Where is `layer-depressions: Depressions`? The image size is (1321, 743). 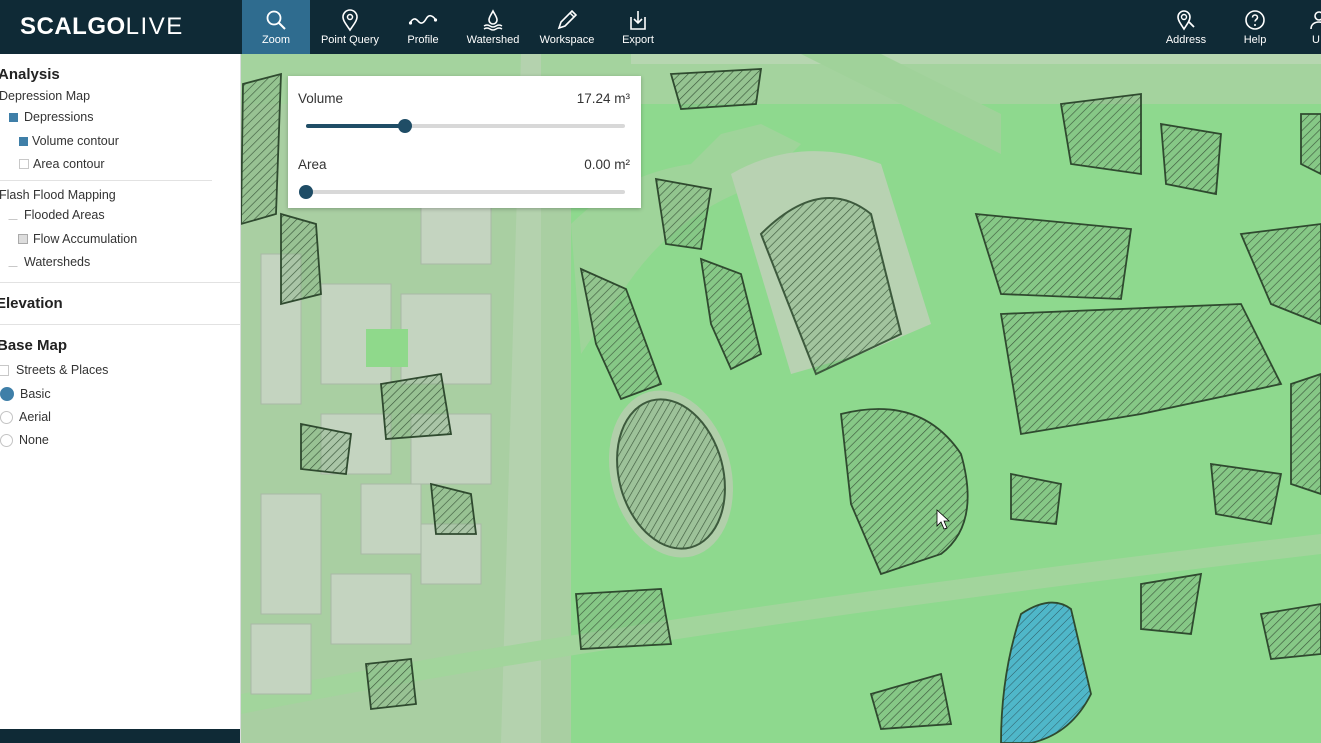
layer-depressions: Depressions is located at coordinates (51, 117).